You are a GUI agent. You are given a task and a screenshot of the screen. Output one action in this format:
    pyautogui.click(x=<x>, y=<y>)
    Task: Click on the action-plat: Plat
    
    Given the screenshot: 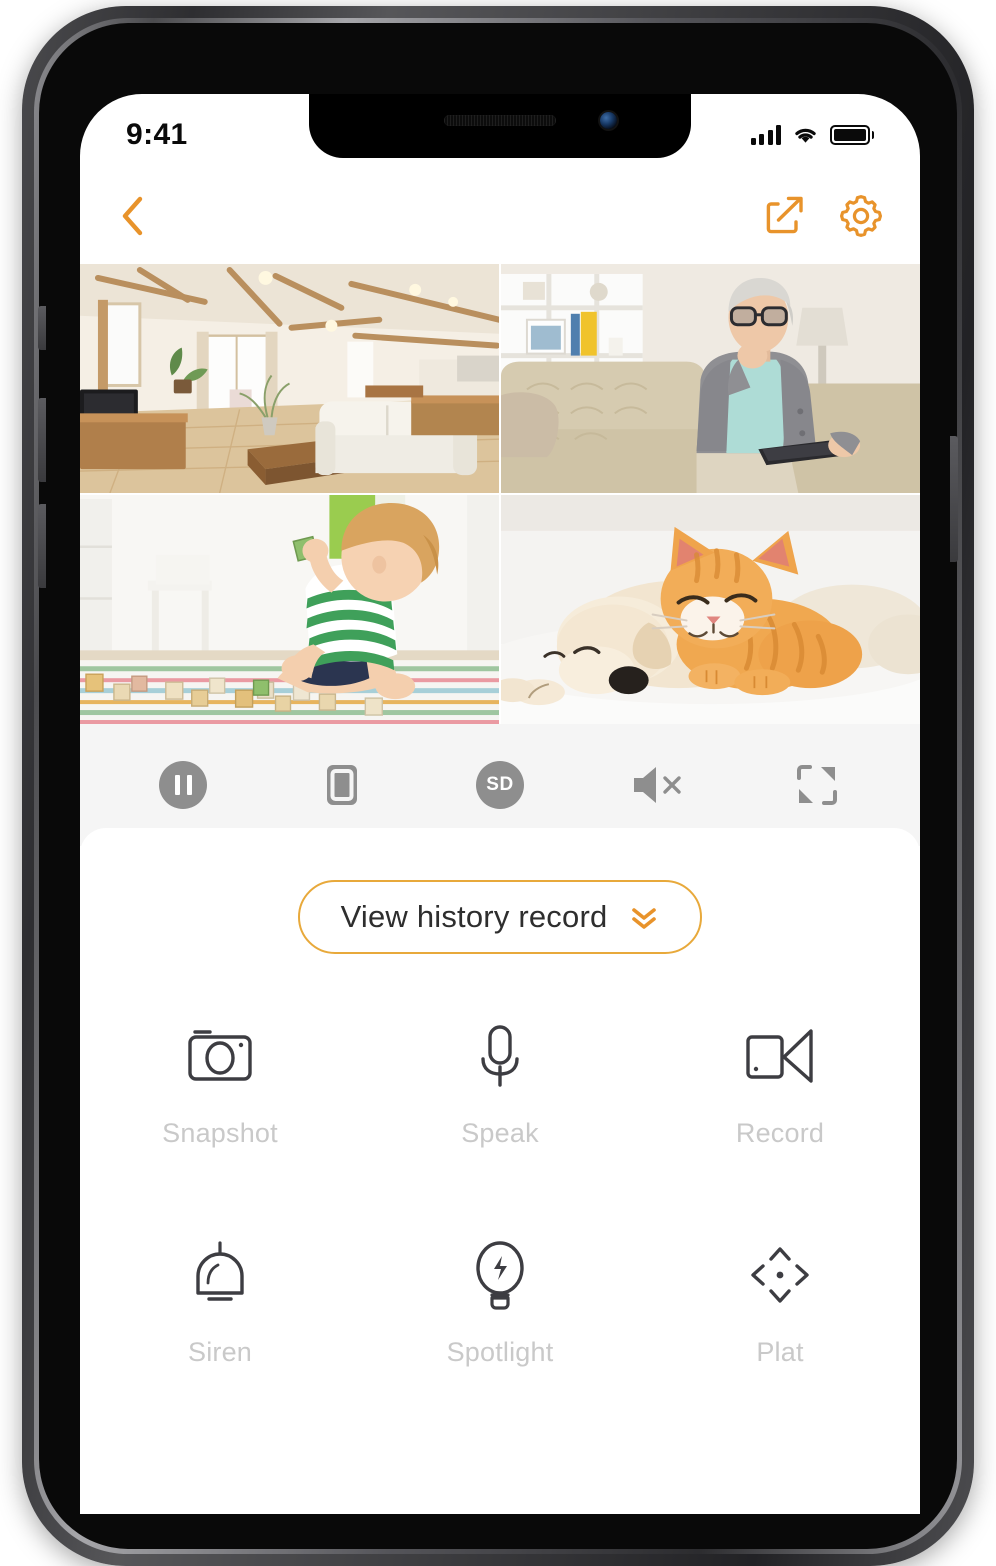 What is the action you would take?
    pyautogui.click(x=780, y=1303)
    